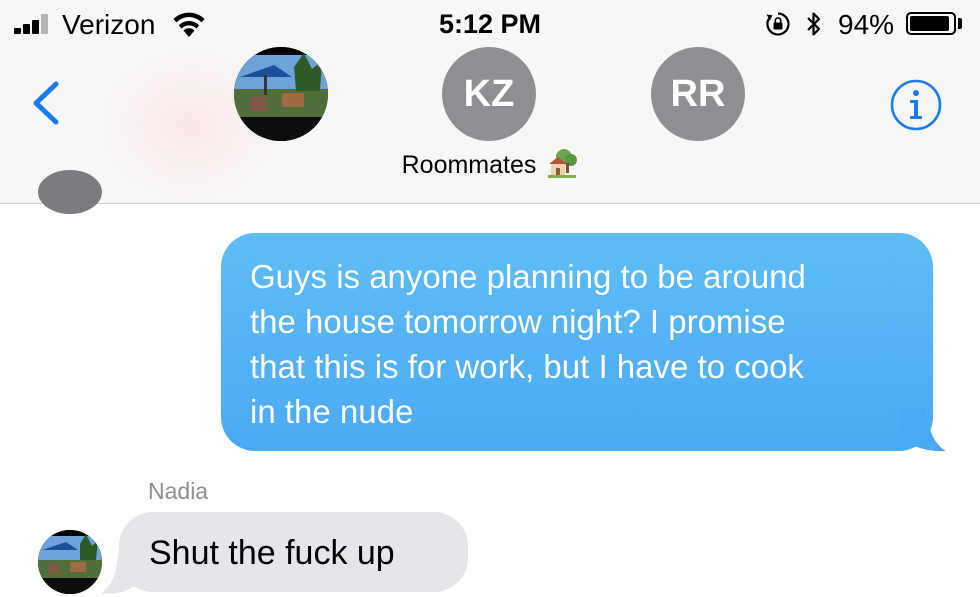 The width and height of the screenshot is (980, 597). I want to click on battery-nub, so click(960, 23).